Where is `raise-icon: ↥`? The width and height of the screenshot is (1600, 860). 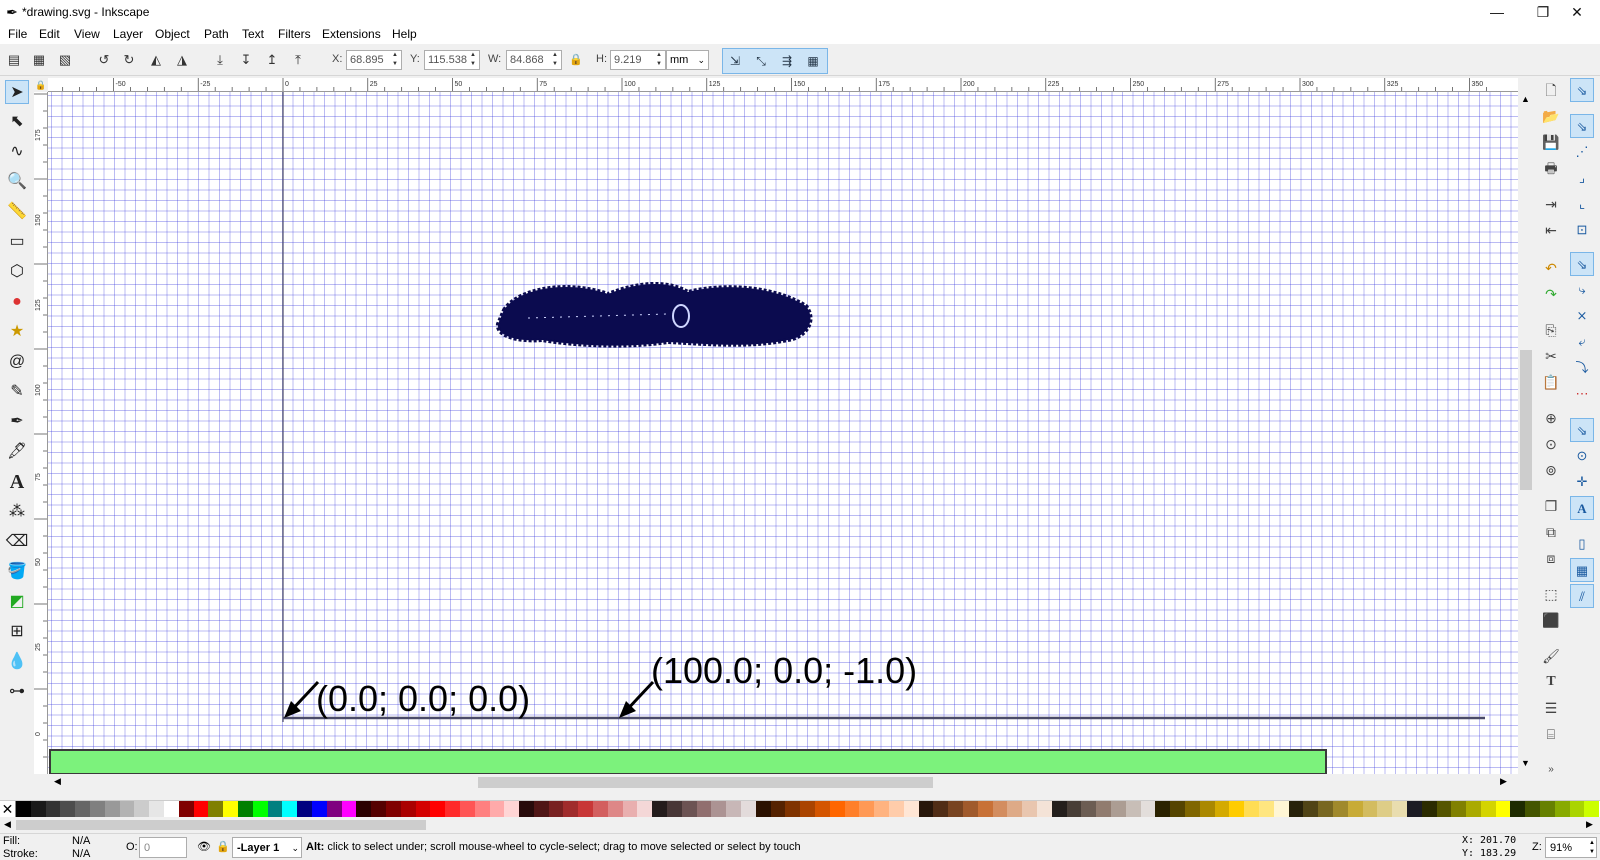
raise-icon: ↥ is located at coordinates (272, 60).